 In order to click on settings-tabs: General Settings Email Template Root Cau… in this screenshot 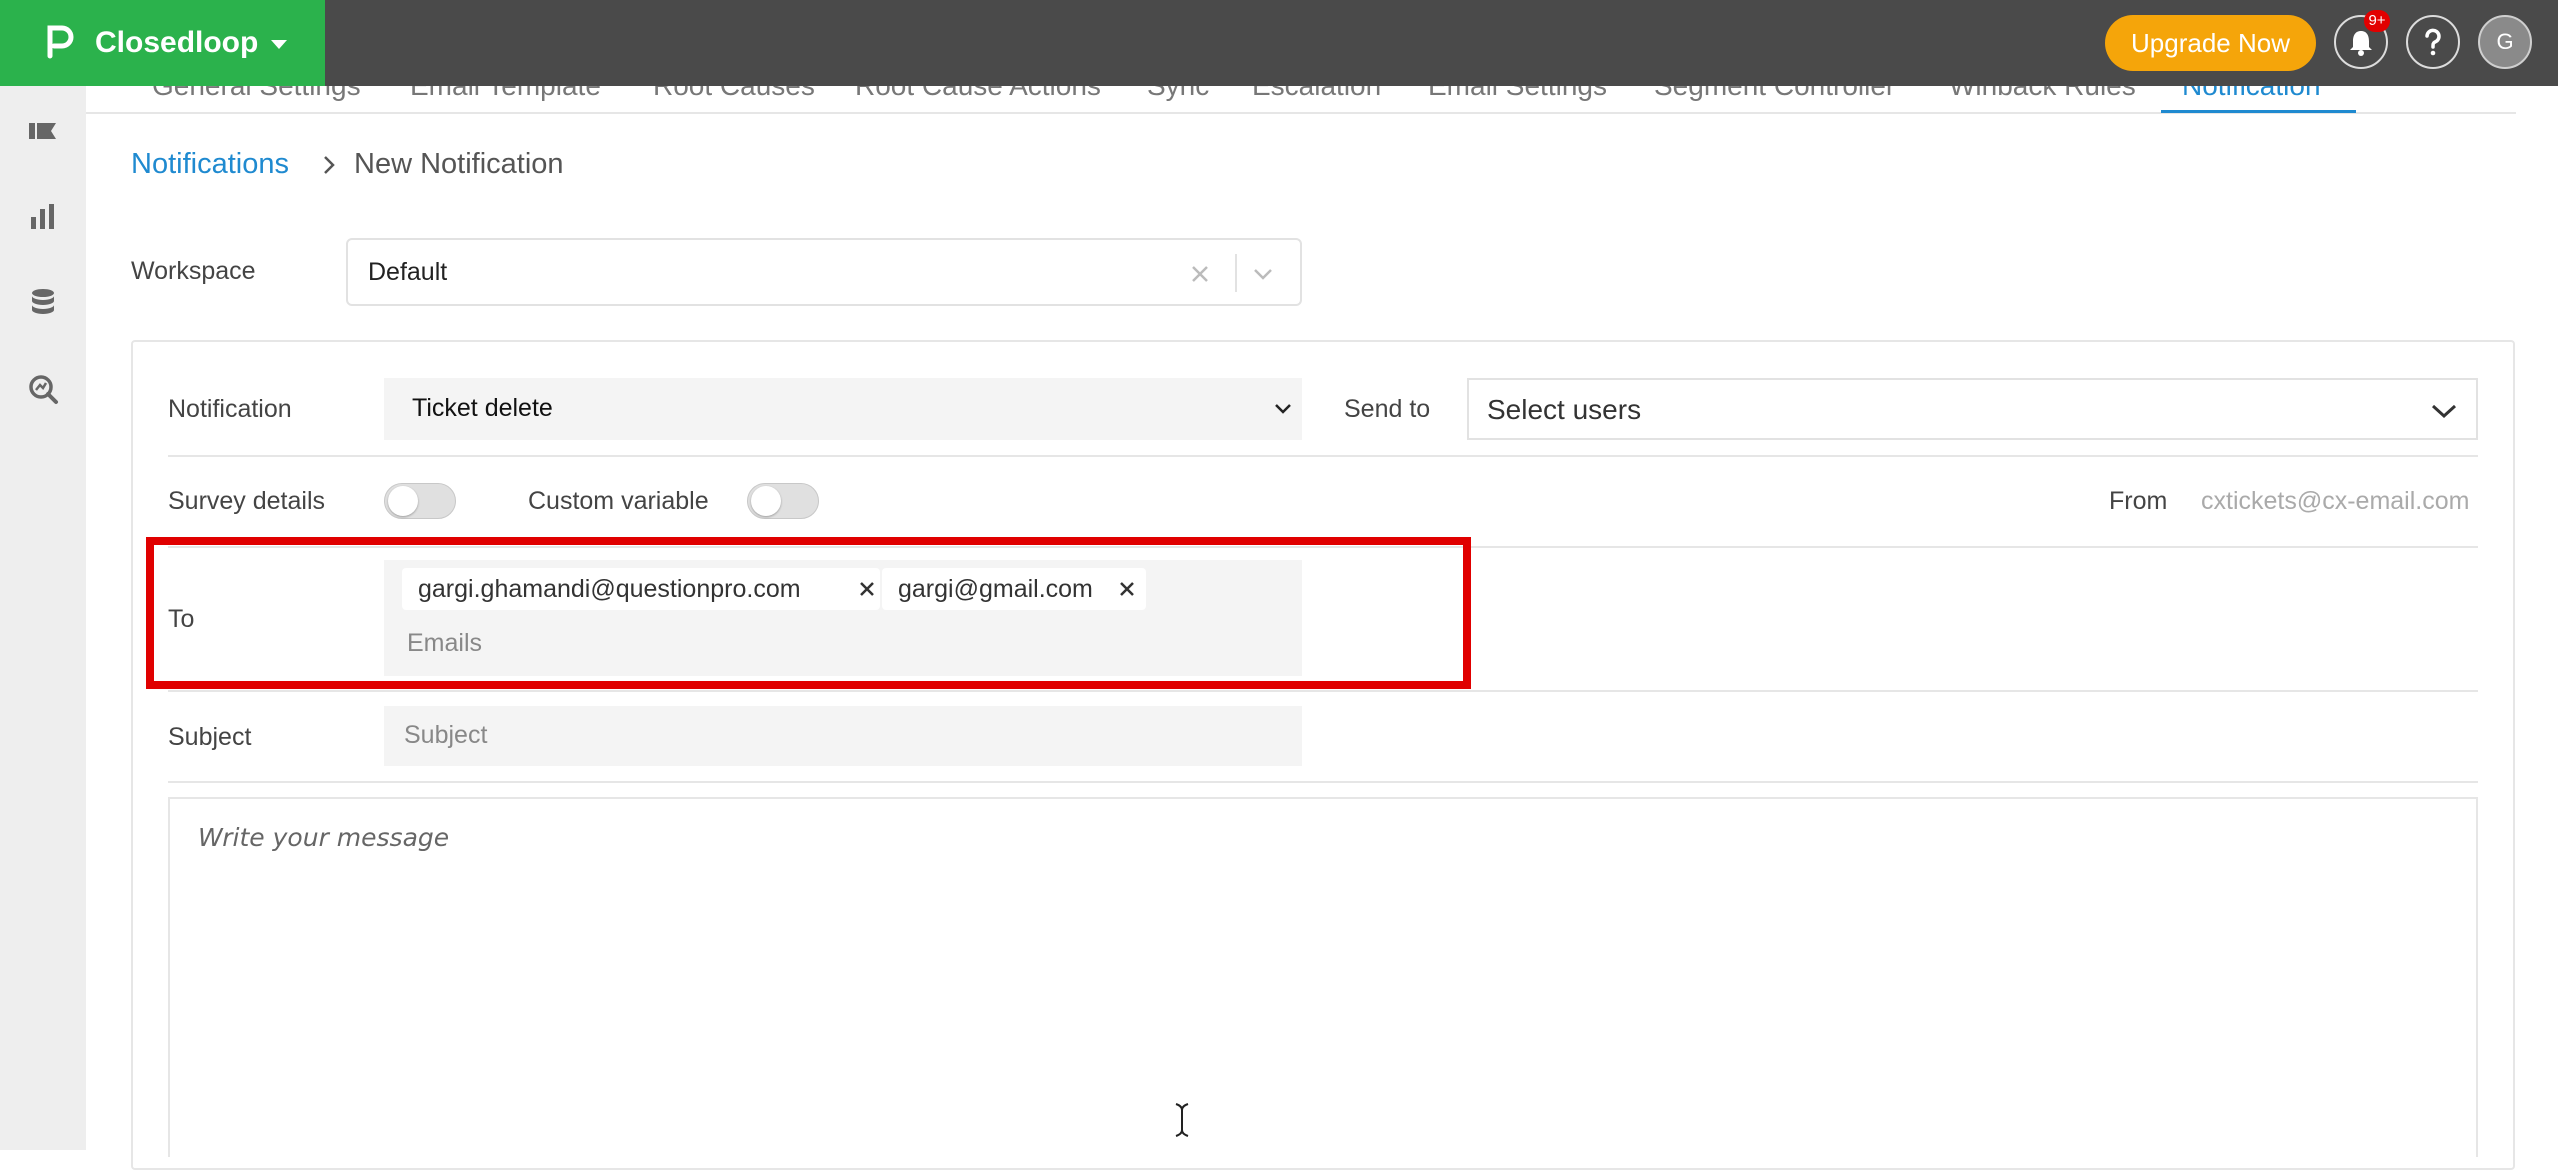, I will do `click(1301, 100)`.